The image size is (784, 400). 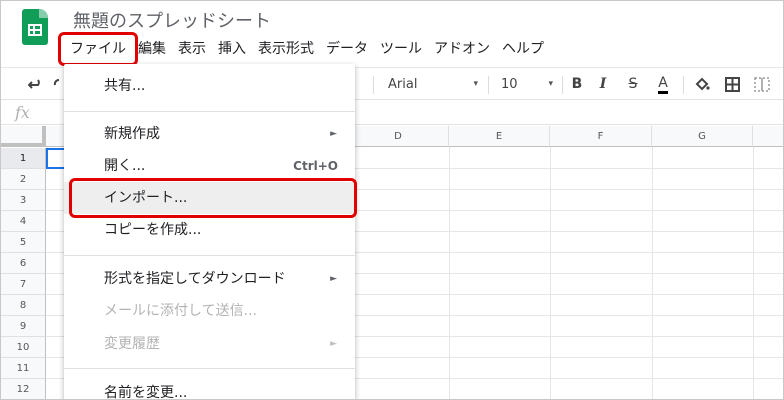 What do you see at coordinates (23, 179) in the screenshot?
I see `row-header-2: 2` at bounding box center [23, 179].